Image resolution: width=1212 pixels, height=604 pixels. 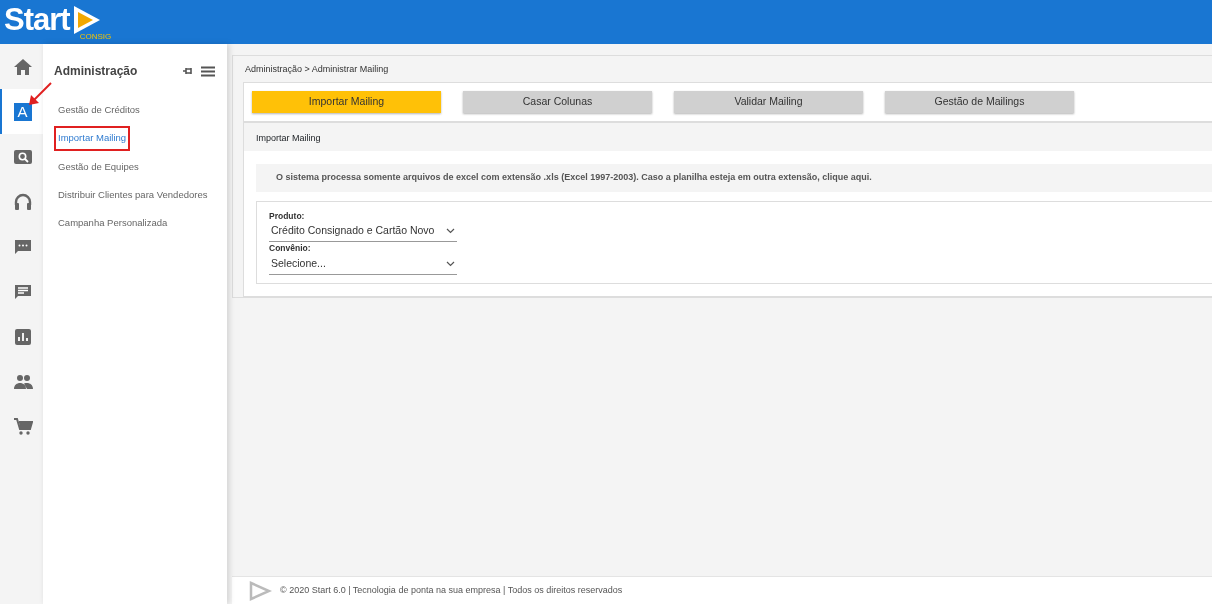 What do you see at coordinates (728, 136) in the screenshot?
I see `section-title: Importar Mailing` at bounding box center [728, 136].